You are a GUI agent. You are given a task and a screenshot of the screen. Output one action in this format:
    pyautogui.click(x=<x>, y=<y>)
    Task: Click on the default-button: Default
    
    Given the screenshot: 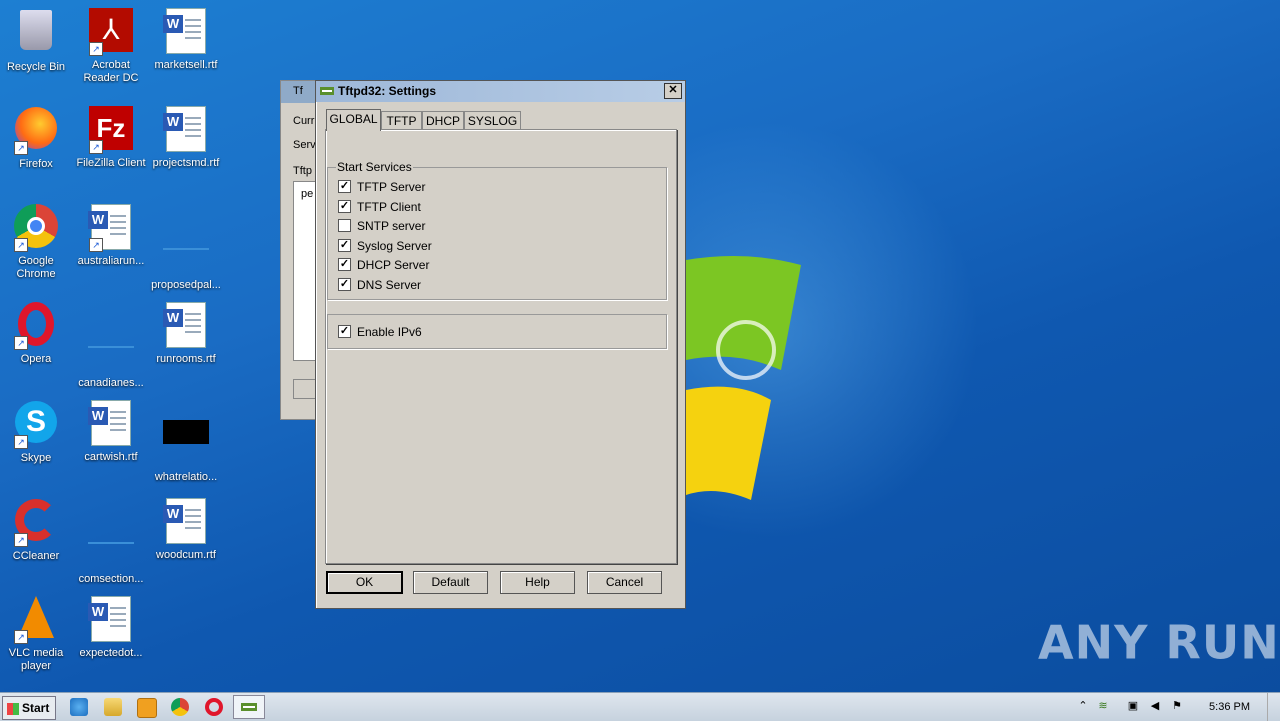 What is the action you would take?
    pyautogui.click(x=450, y=582)
    